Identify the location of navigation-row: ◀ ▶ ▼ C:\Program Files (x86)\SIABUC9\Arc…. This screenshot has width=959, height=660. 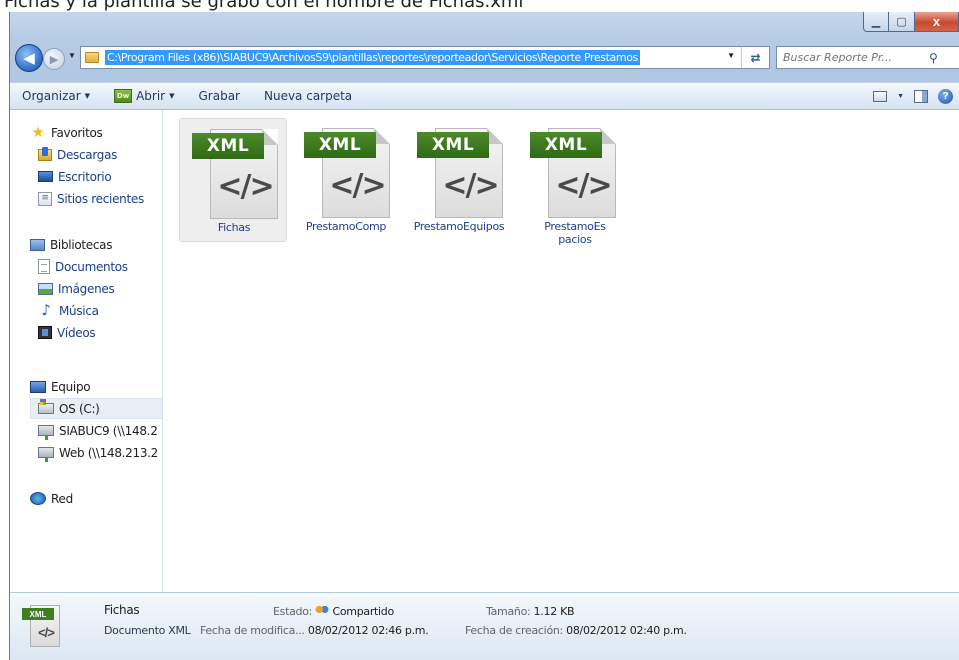
(484, 58).